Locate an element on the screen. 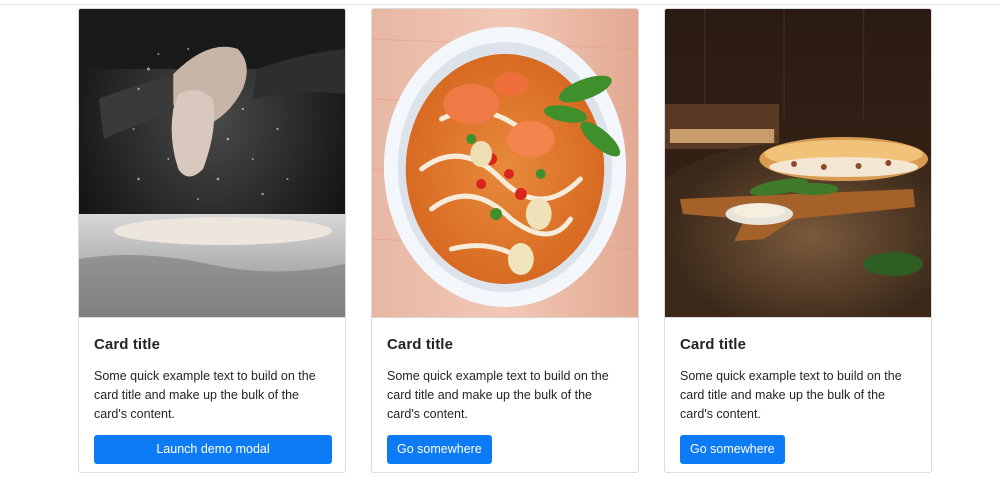 This screenshot has height=493, width=1000. header-divider is located at coordinates (500, 4).